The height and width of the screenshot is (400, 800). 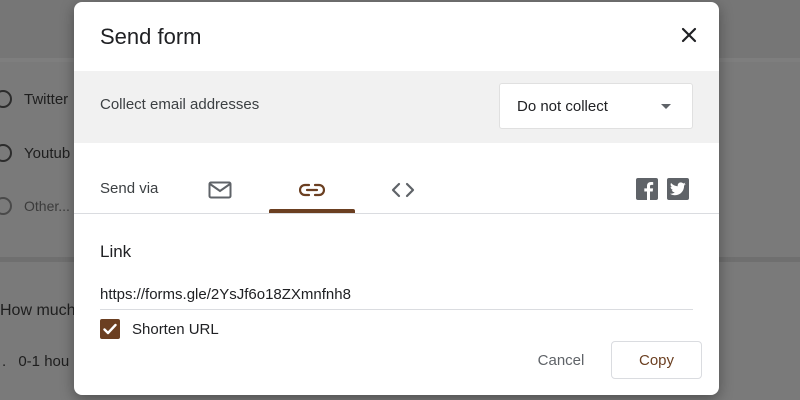 What do you see at coordinates (396, 297) in the screenshot?
I see `link-url-field: https://forms.gle/2YsJf6o18ZXmnfnh8` at bounding box center [396, 297].